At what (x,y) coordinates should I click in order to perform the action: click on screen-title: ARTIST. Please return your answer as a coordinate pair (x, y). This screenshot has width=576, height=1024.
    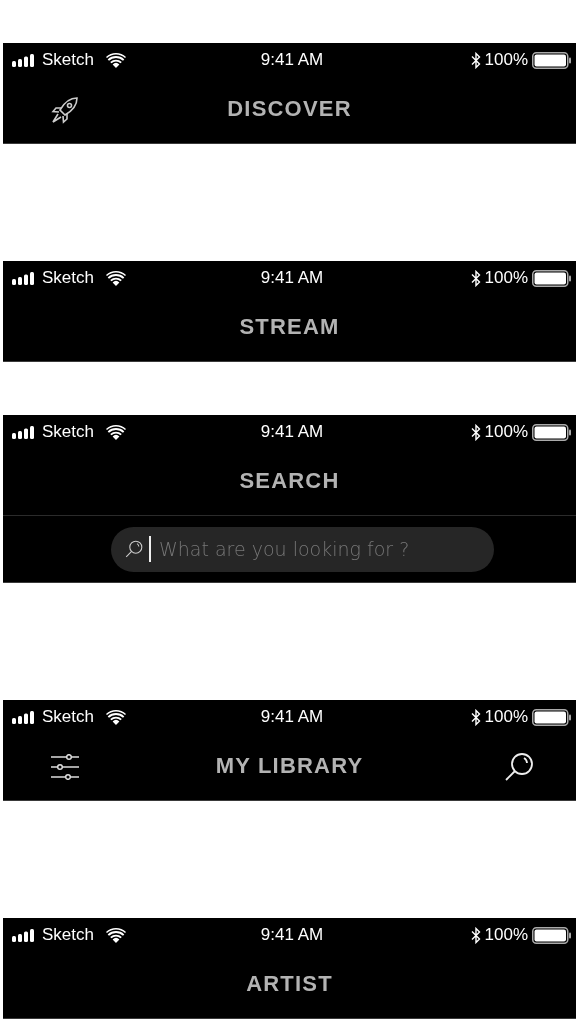
    Looking at the image, I should click on (289, 984).